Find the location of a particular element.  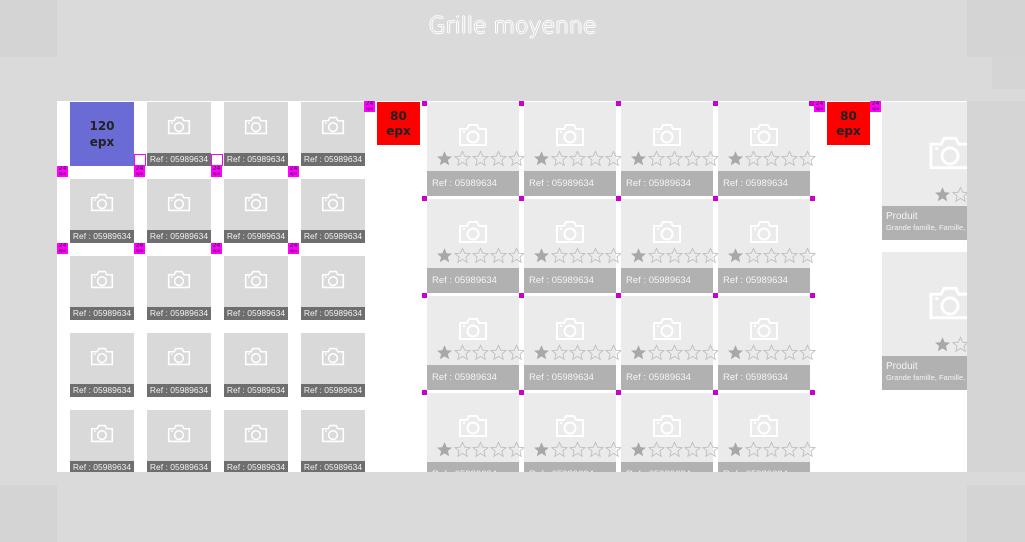

margin-block-80-right: 80 epx is located at coordinates (848, 123).